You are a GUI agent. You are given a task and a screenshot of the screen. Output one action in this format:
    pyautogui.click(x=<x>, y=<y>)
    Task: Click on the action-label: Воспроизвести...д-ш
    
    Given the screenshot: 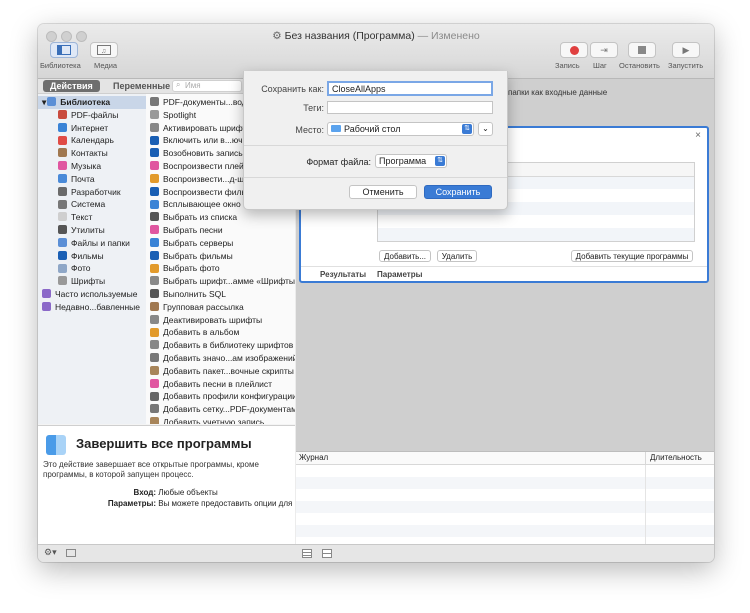 What is the action you would take?
    pyautogui.click(x=204, y=178)
    